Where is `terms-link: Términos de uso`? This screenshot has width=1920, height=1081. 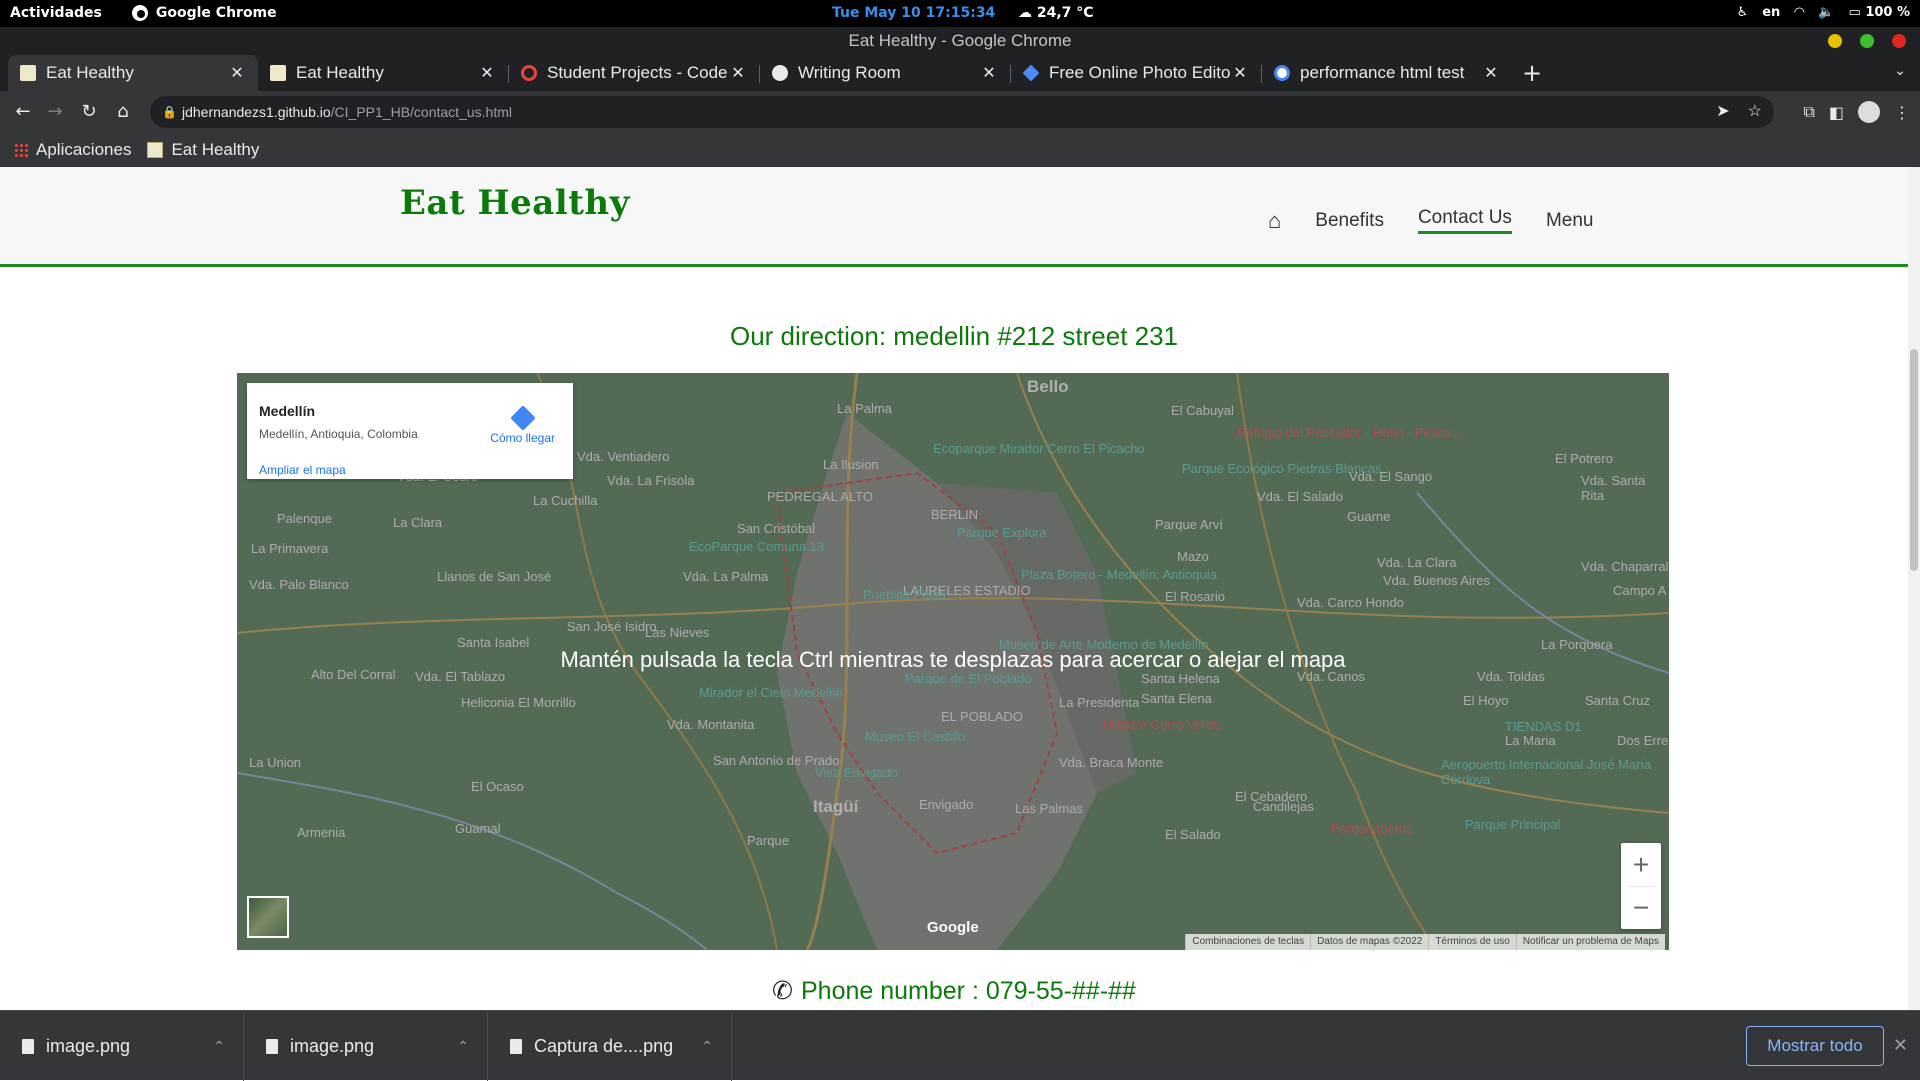
terms-link: Términos de uso is located at coordinates (1471, 942).